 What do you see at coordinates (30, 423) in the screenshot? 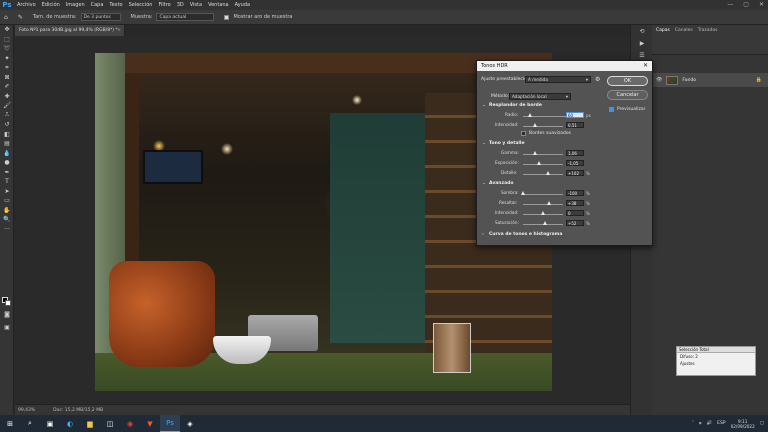
I see `search-icon: ⌕` at bounding box center [30, 423].